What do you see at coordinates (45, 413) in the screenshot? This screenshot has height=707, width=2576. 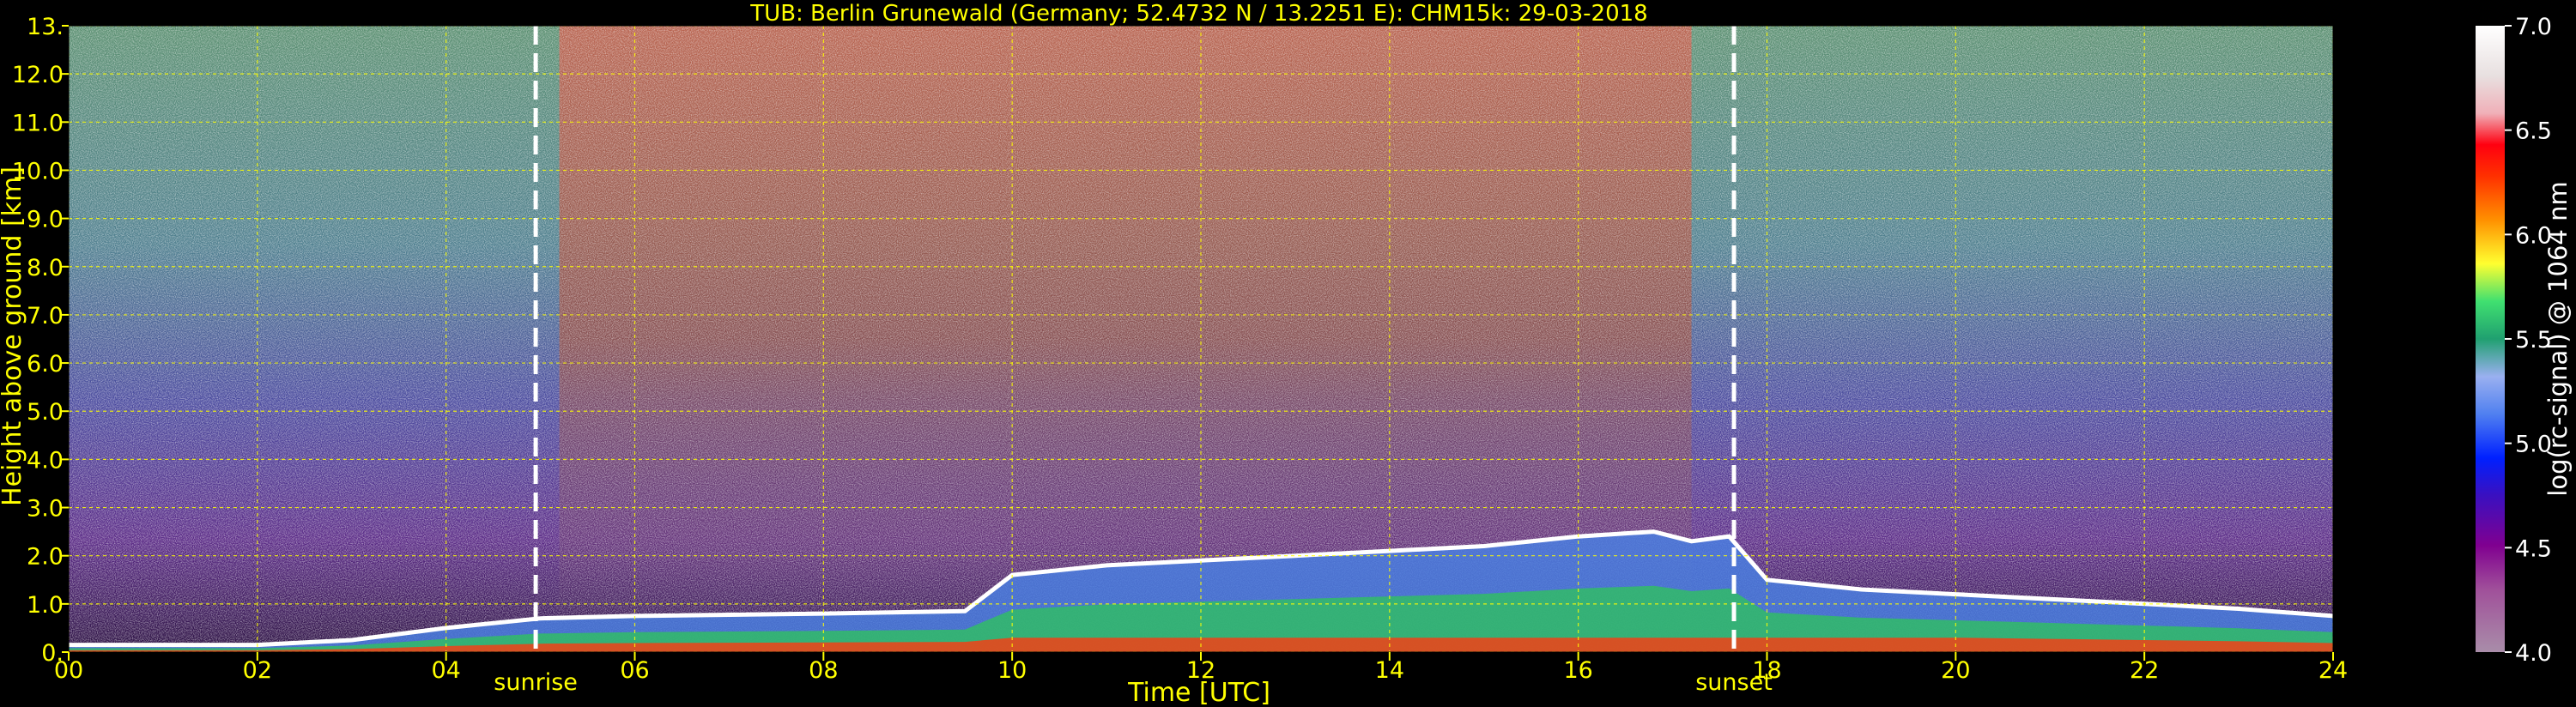 I see `y-tick-label: 5.0` at bounding box center [45, 413].